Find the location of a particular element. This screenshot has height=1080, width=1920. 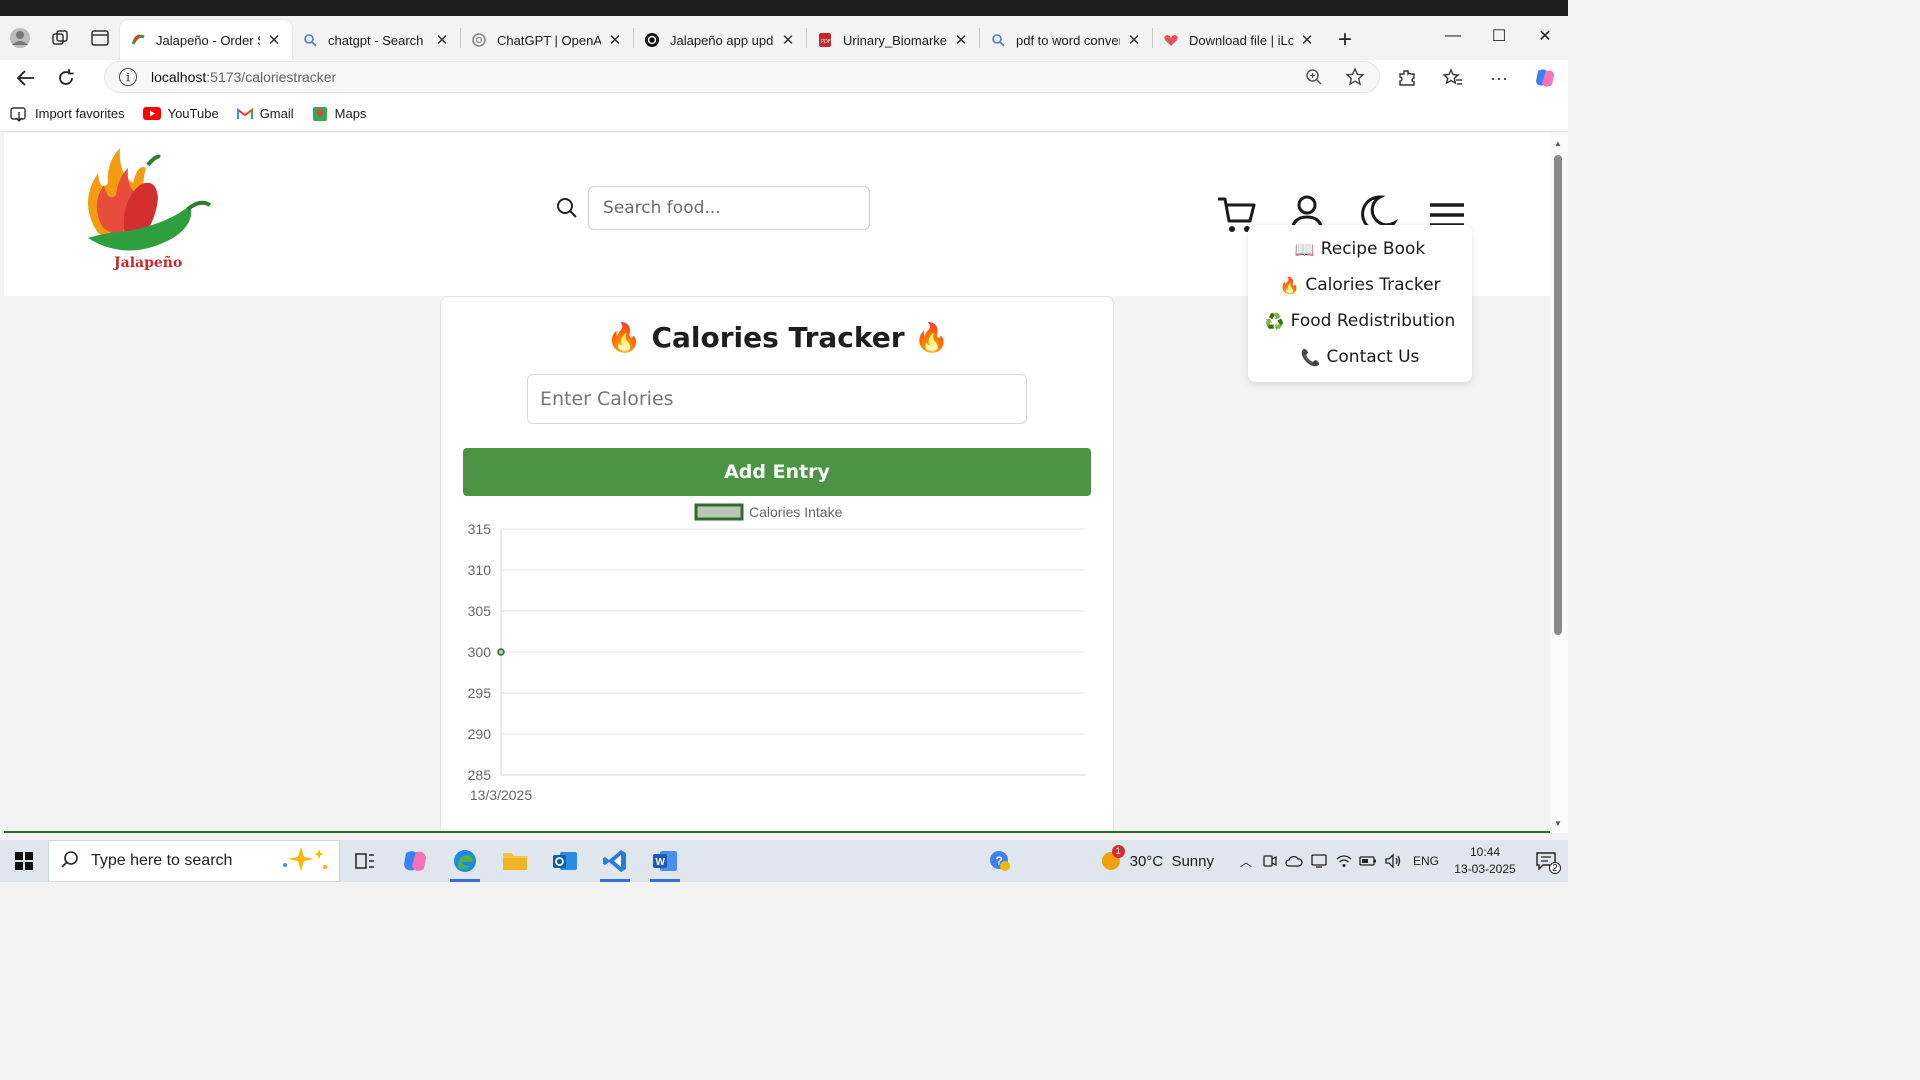

clock: 10:44 13-03-2025 is located at coordinates (1485, 861).